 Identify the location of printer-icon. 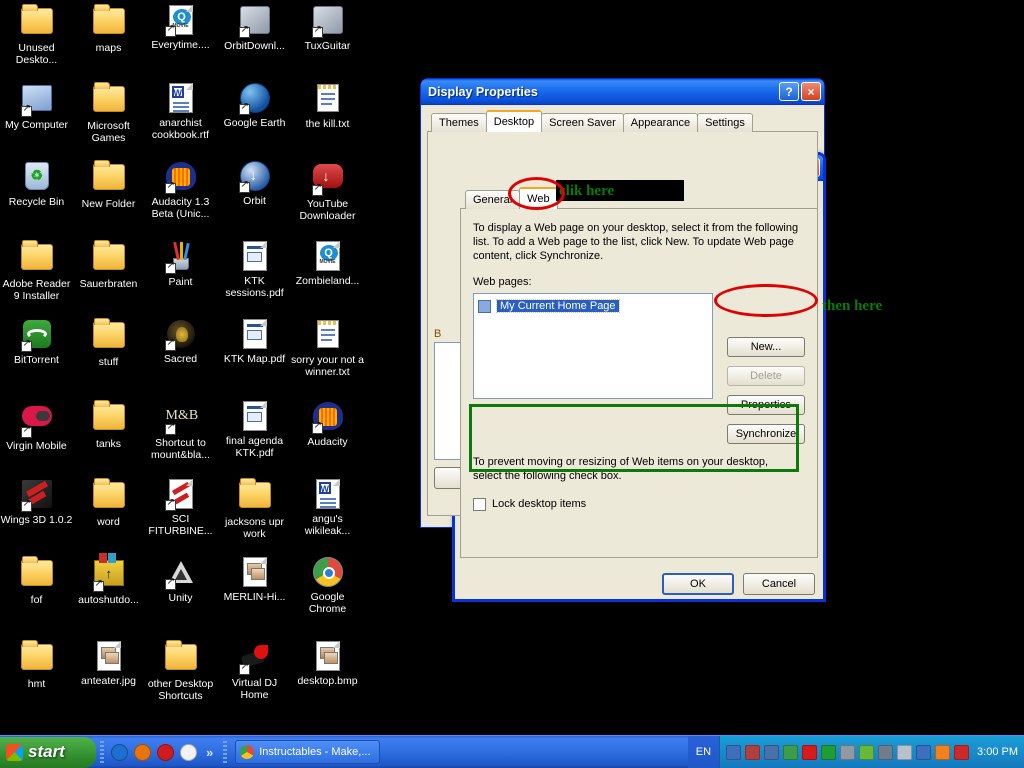
(905, 752).